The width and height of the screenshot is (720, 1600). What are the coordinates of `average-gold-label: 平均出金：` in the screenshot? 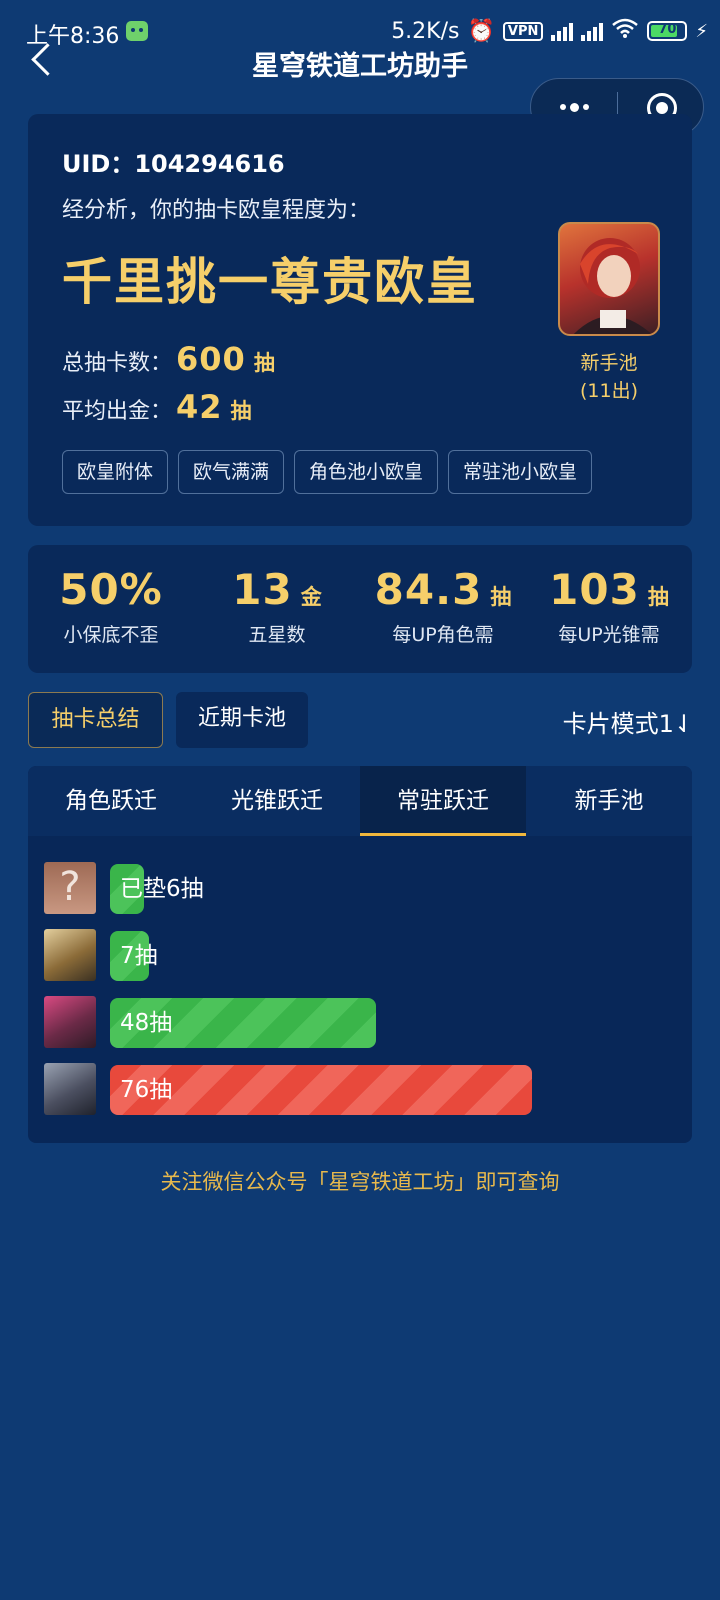 It's located at (117, 411).